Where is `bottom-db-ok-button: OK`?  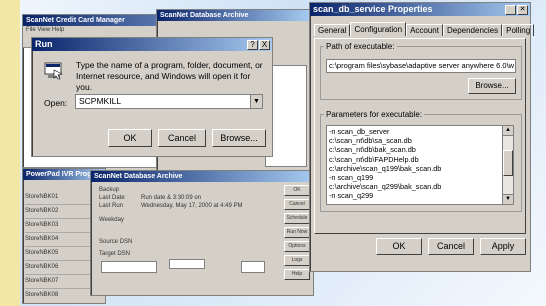
bottom-db-ok-button: OK is located at coordinates (297, 190).